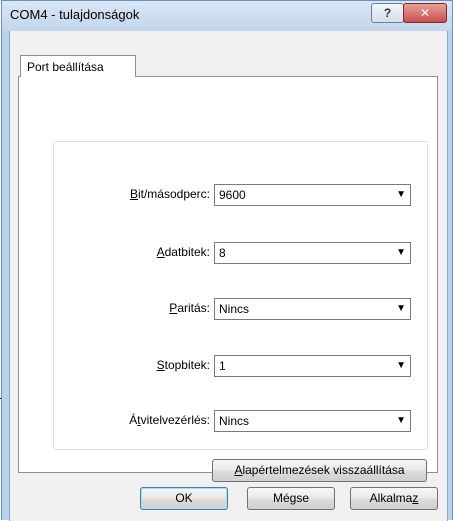 The image size is (453, 521). Describe the element at coordinates (319, 470) in the screenshot. I see `restore-defaults-button: Alapértelmezések visszaállítása` at that location.